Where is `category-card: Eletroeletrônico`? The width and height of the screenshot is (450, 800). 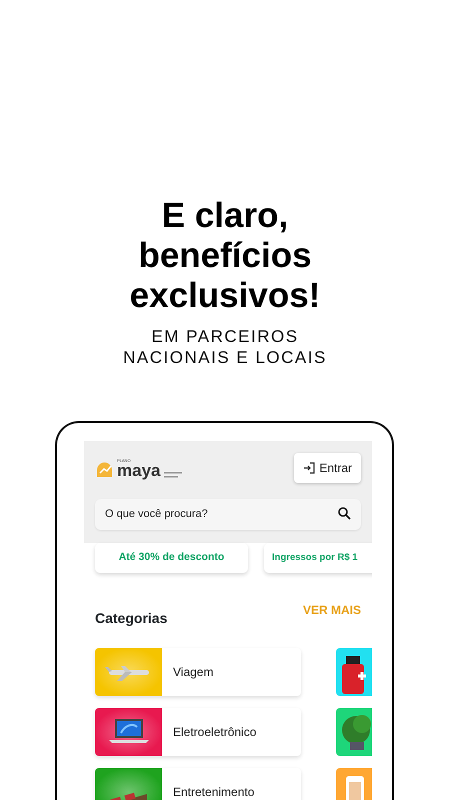 category-card: Eletroeletrônico is located at coordinates (198, 732).